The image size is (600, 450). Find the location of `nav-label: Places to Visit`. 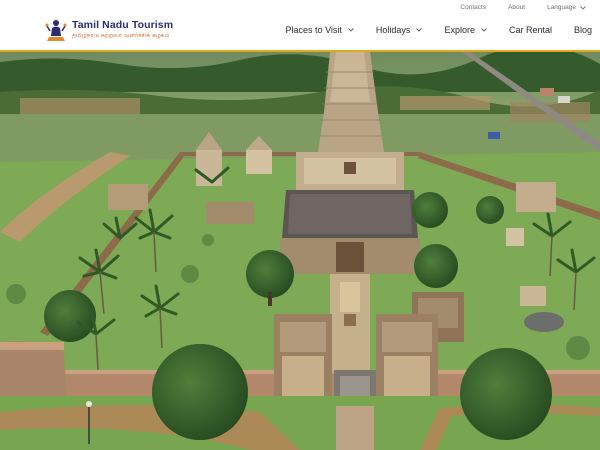

nav-label: Places to Visit is located at coordinates (313, 30).